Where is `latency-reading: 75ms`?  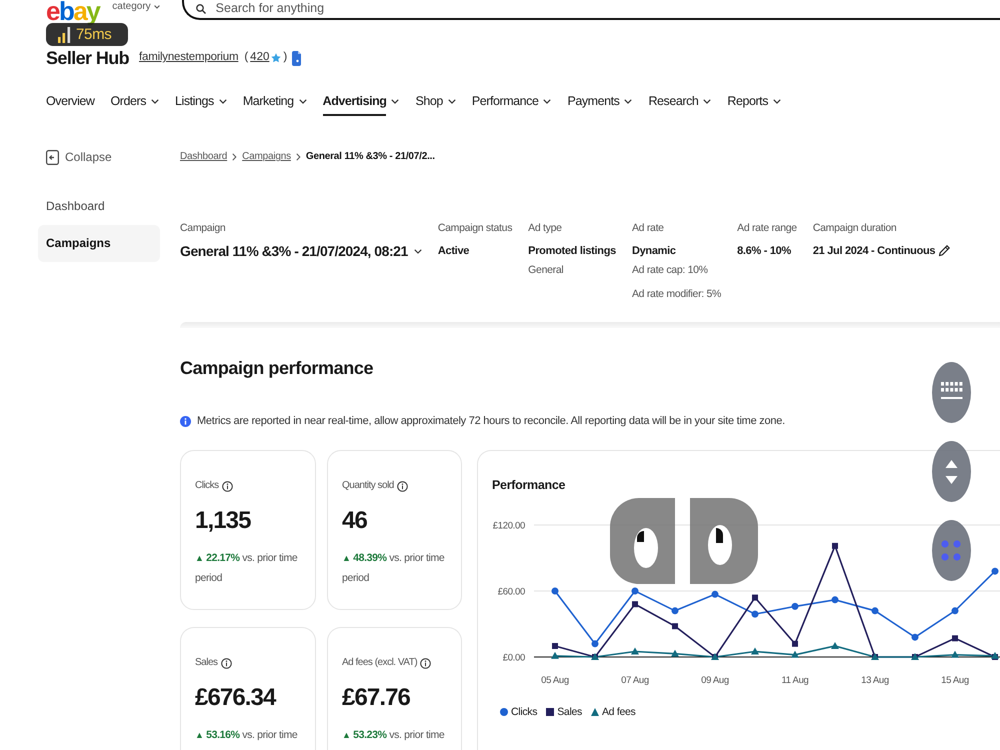
latency-reading: 75ms is located at coordinates (94, 35).